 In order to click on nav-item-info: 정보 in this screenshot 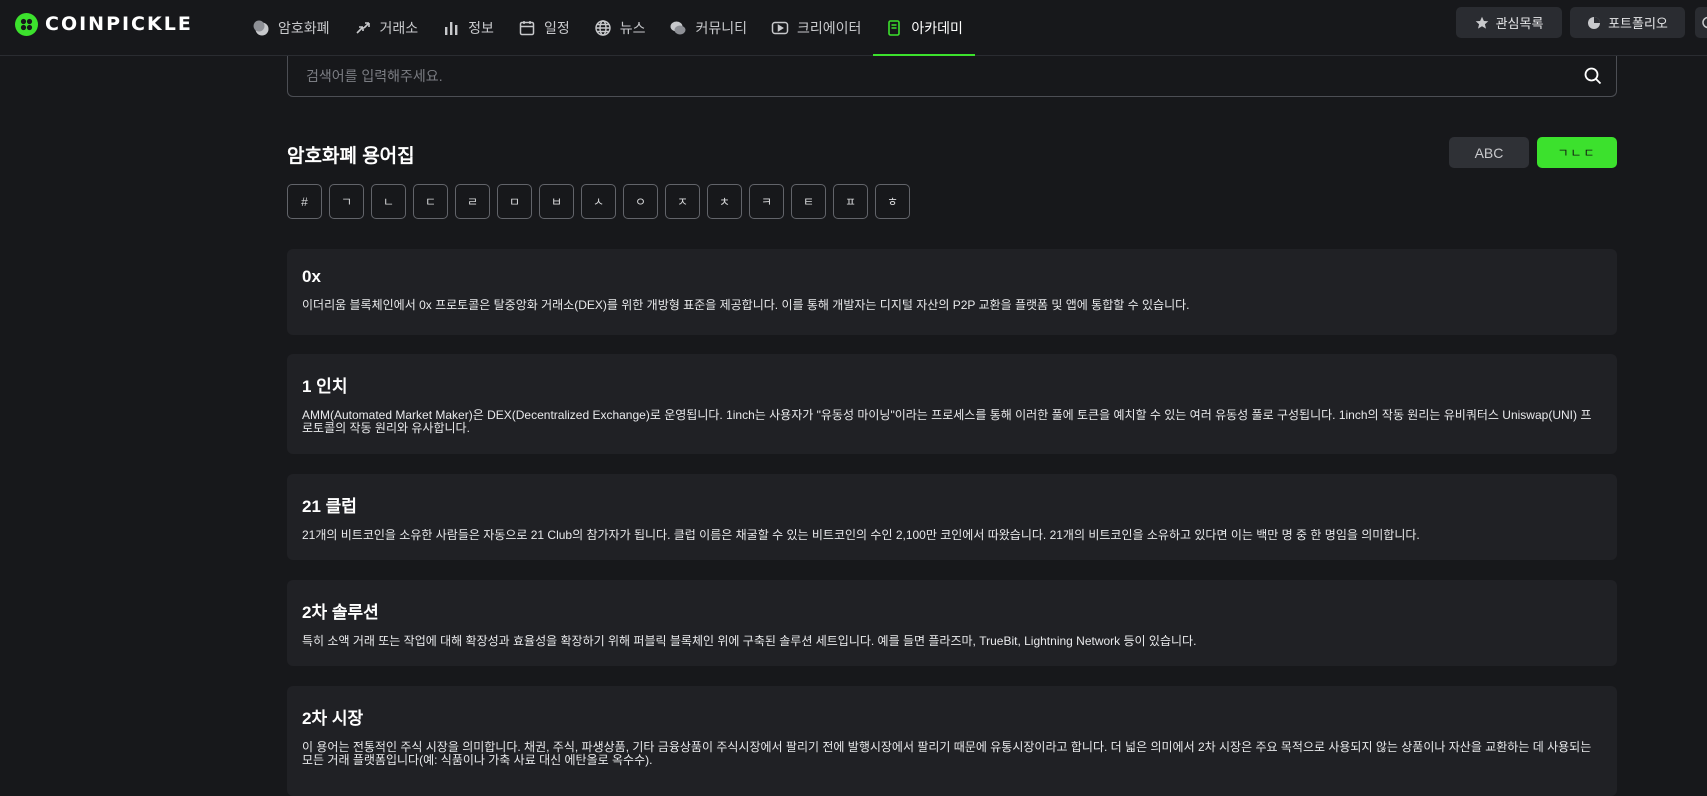, I will do `click(468, 28)`.